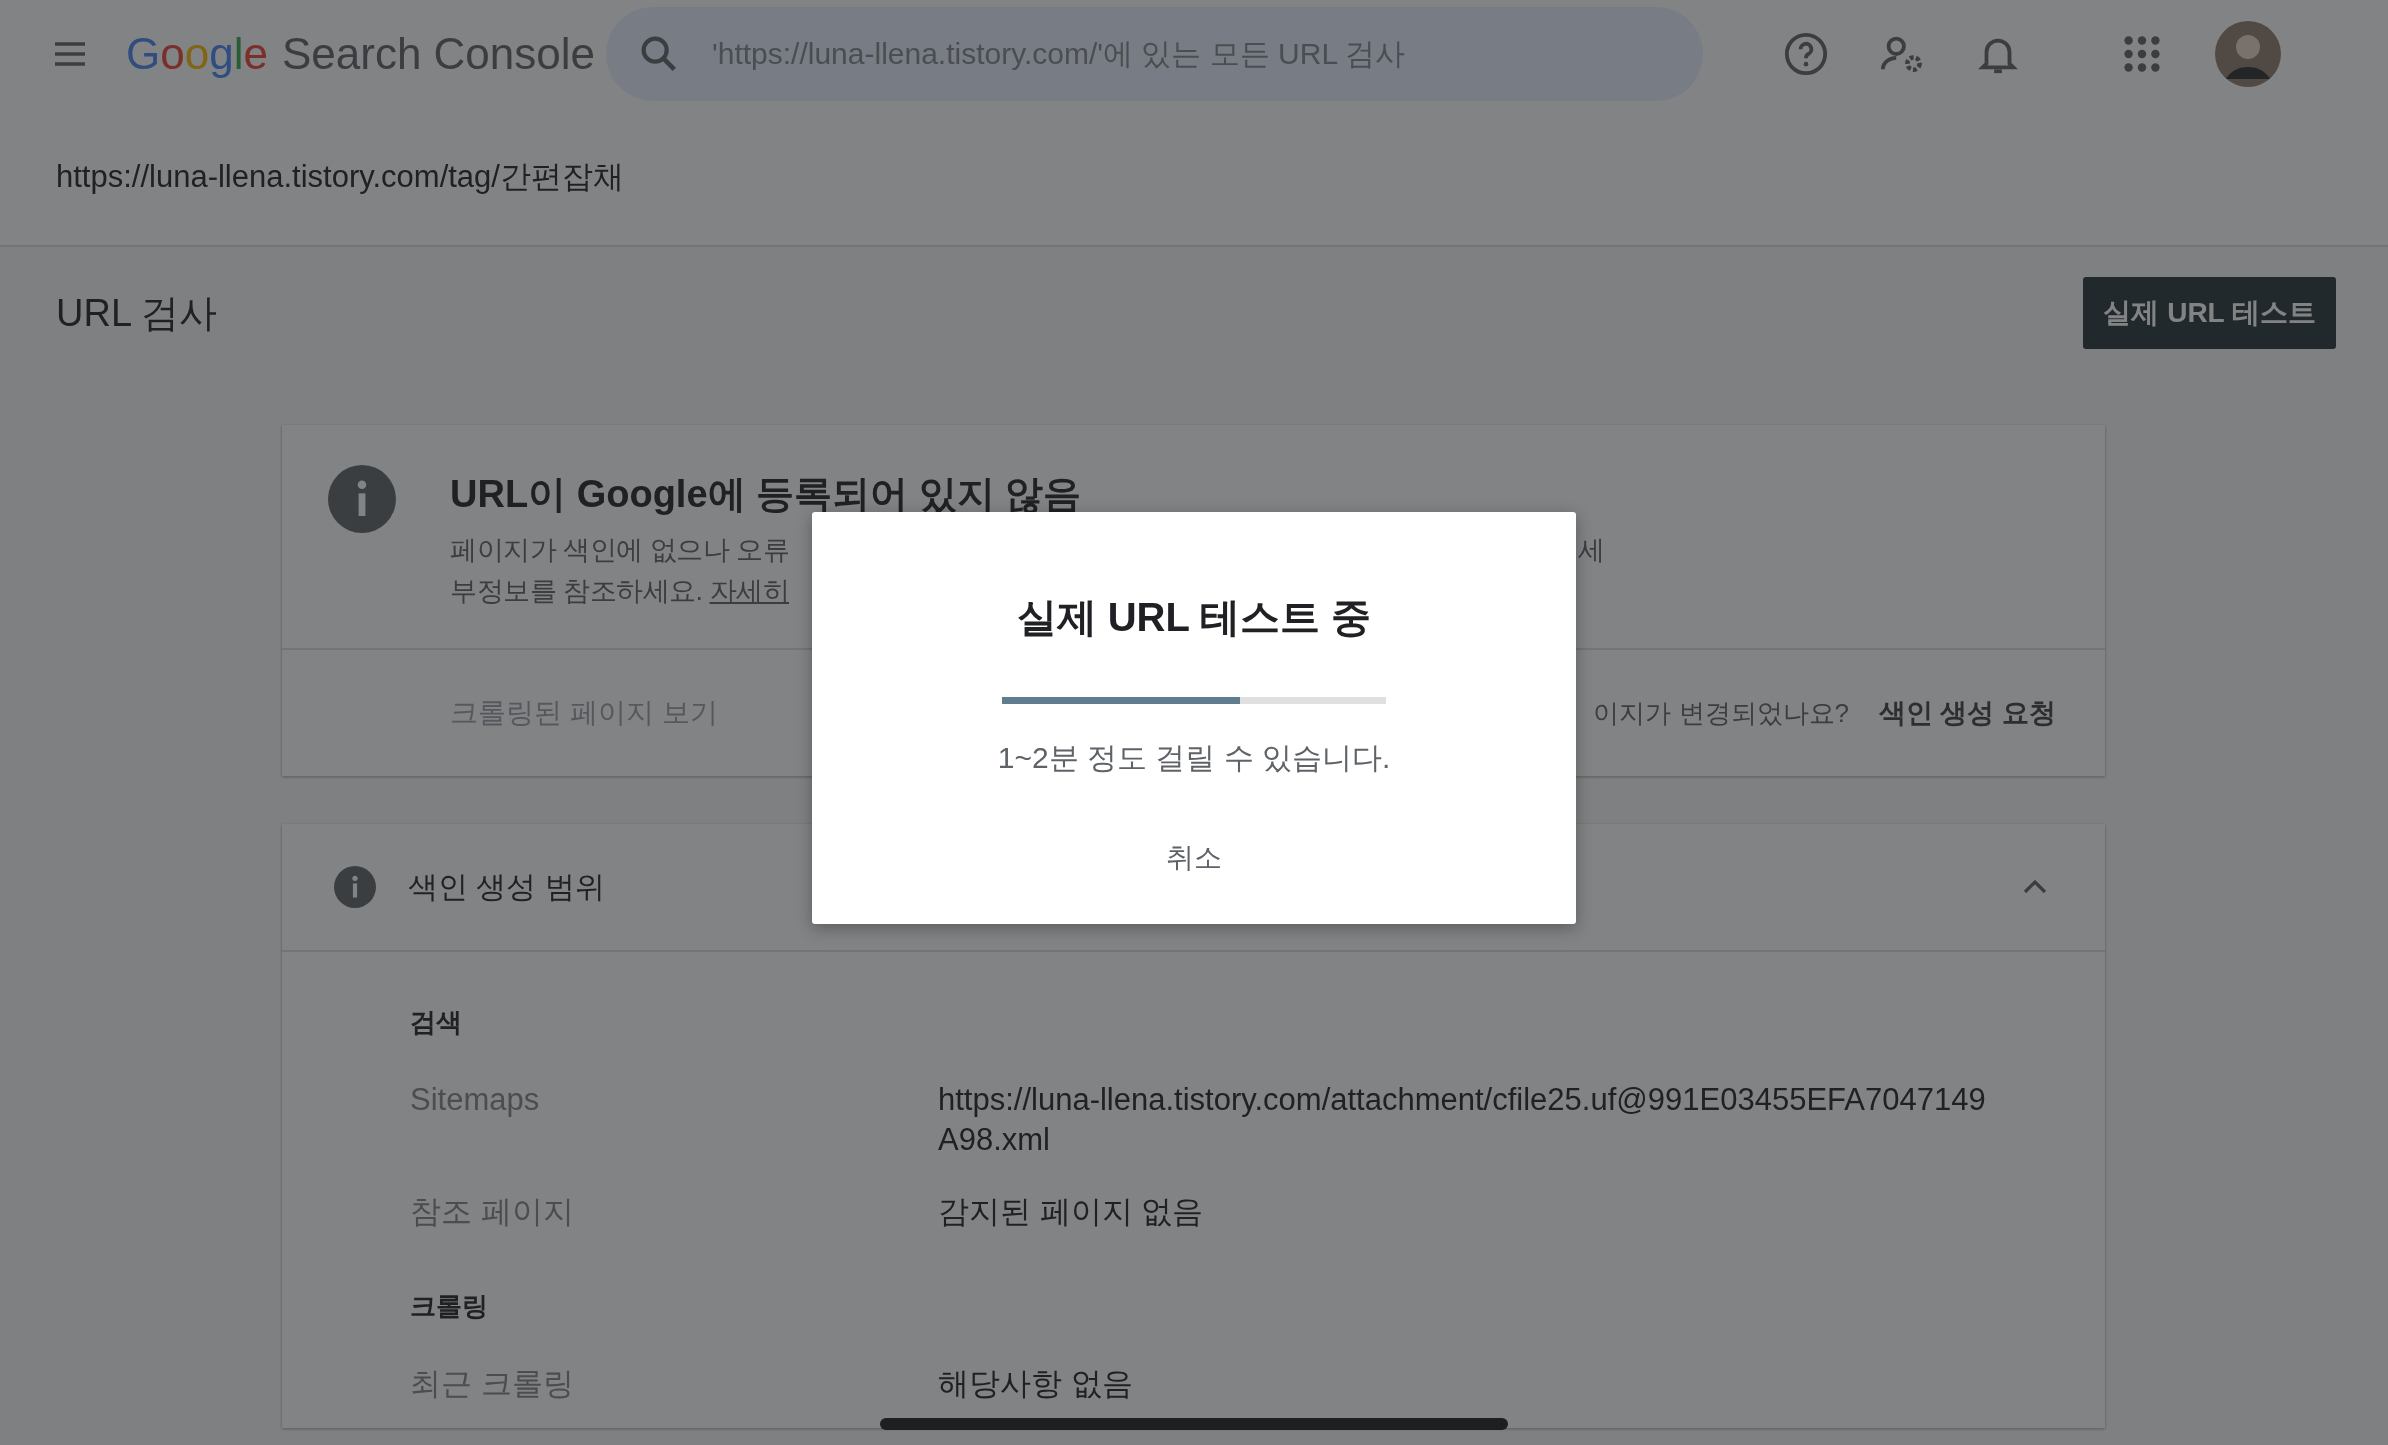 Image resolution: width=2388 pixels, height=1445 pixels. What do you see at coordinates (449, 1306) in the screenshot?
I see `section-heading: 크롤링` at bounding box center [449, 1306].